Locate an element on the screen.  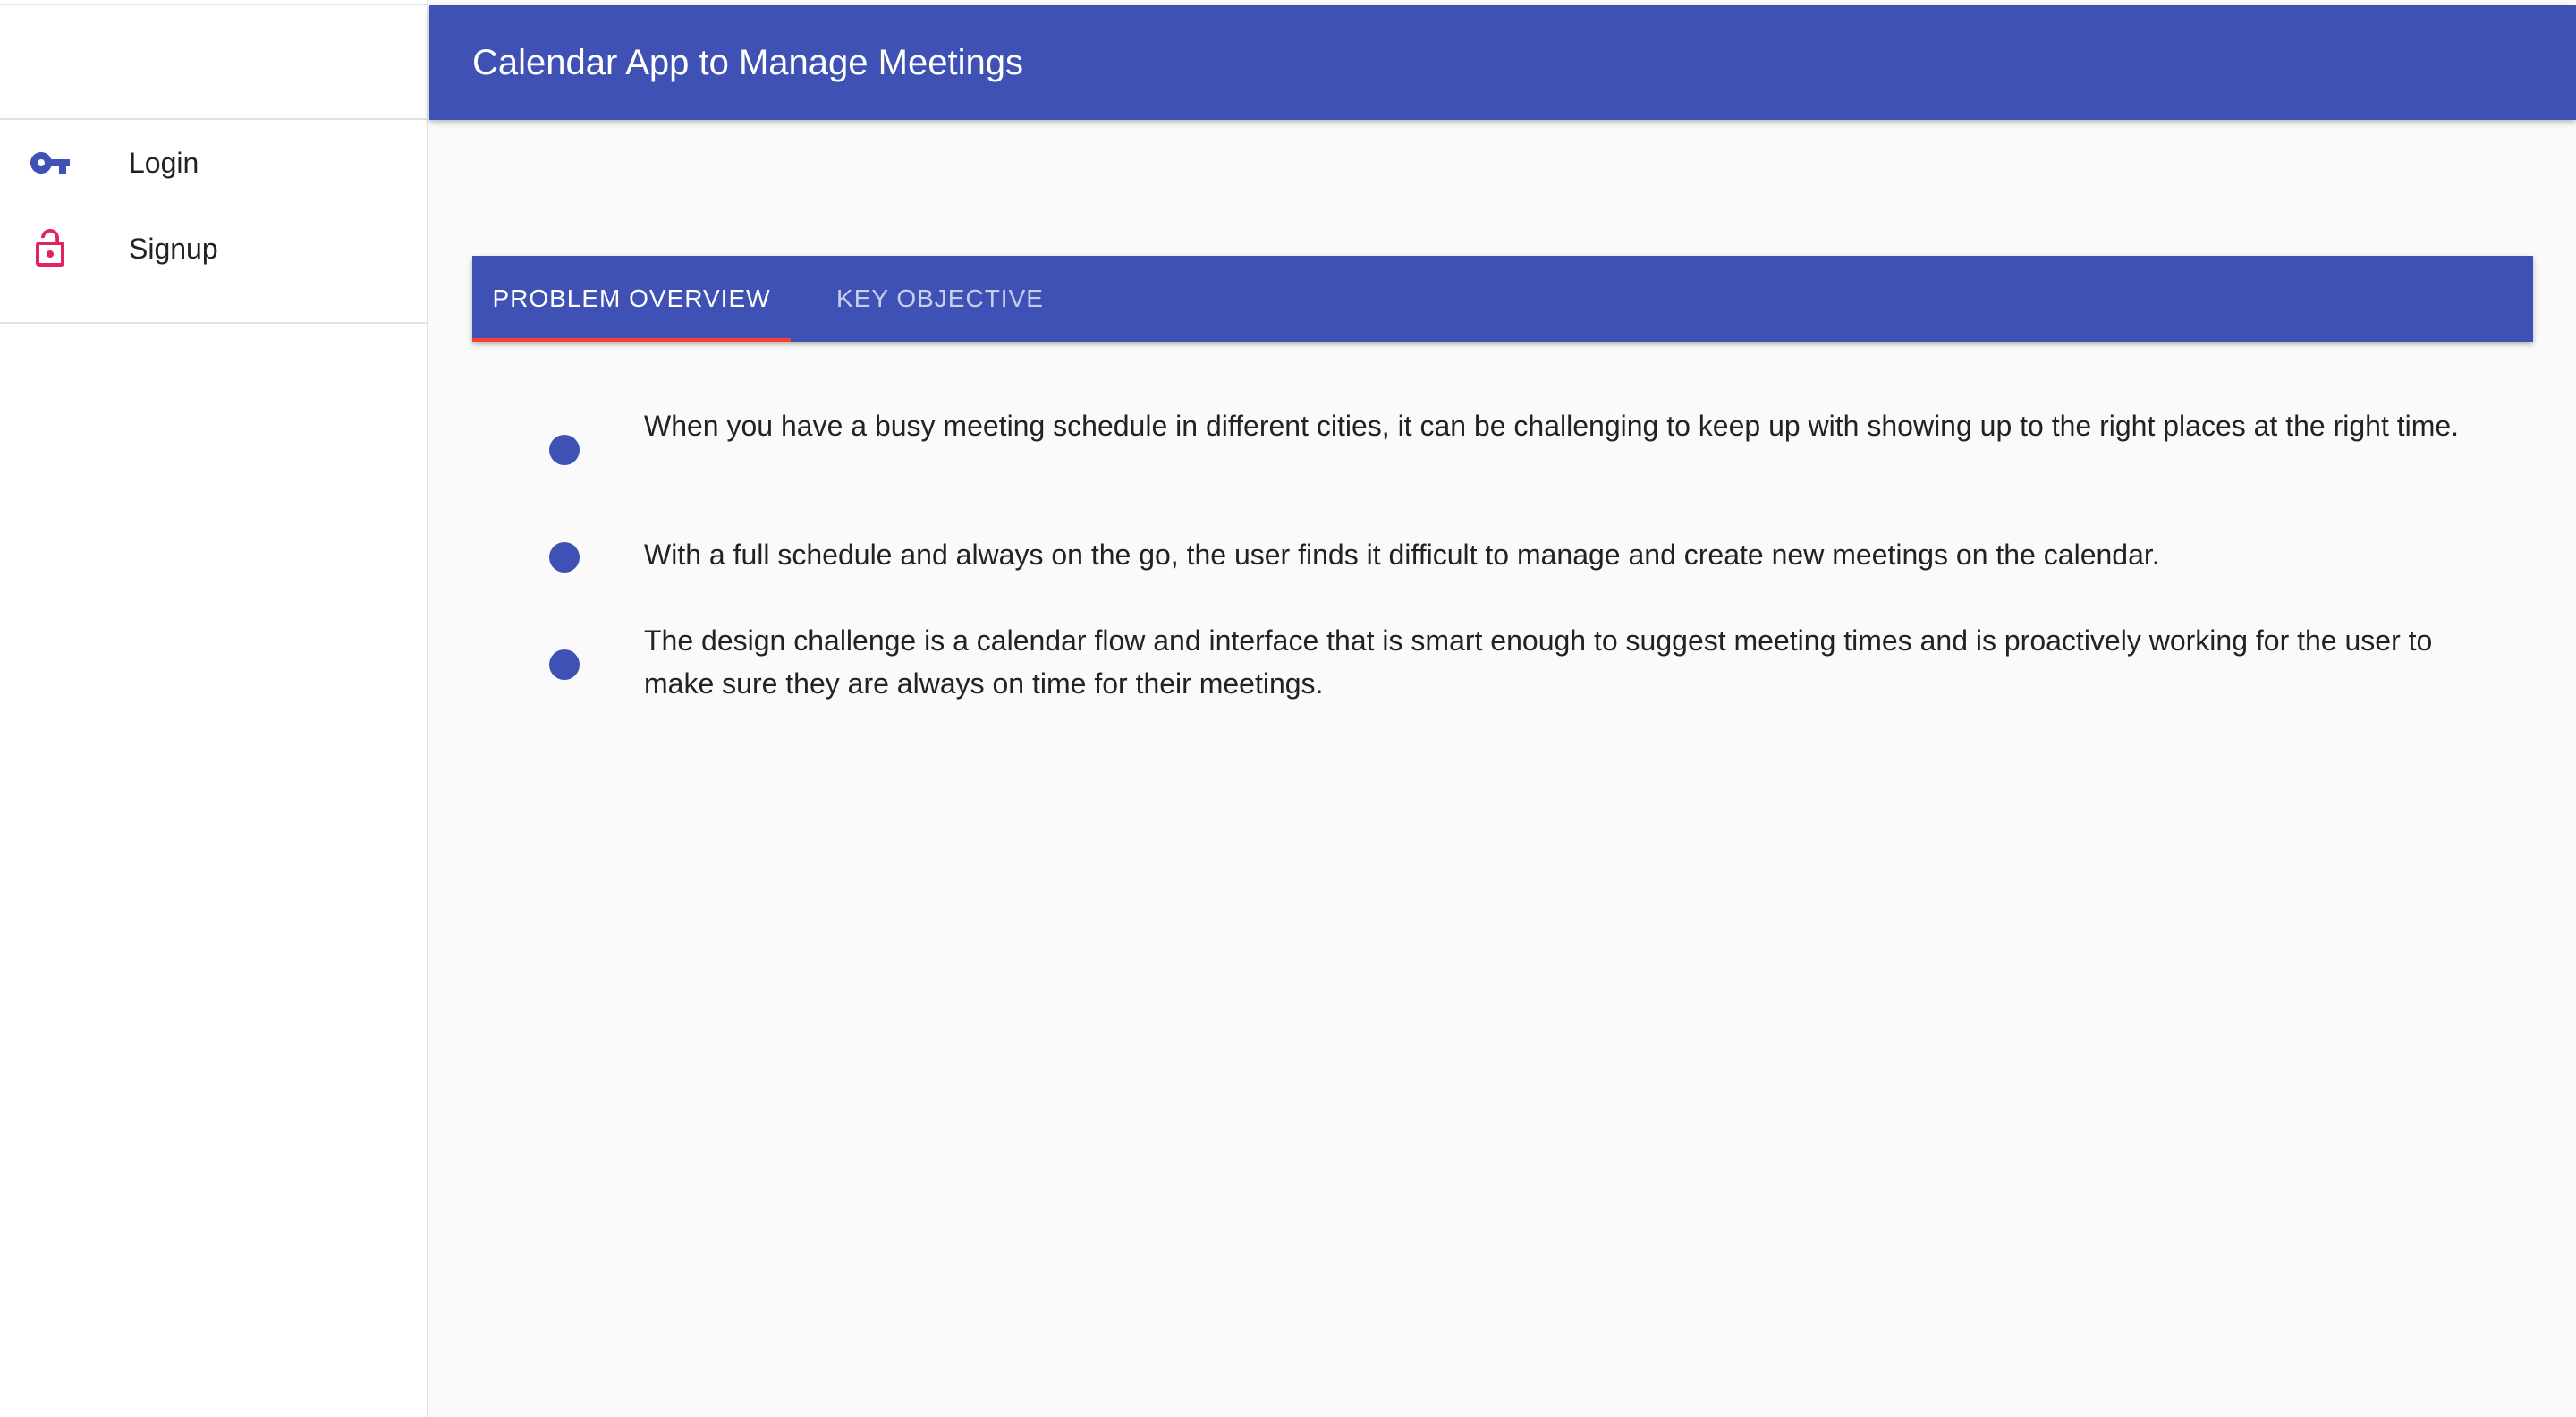
active-tab-indicator is located at coordinates (631, 340).